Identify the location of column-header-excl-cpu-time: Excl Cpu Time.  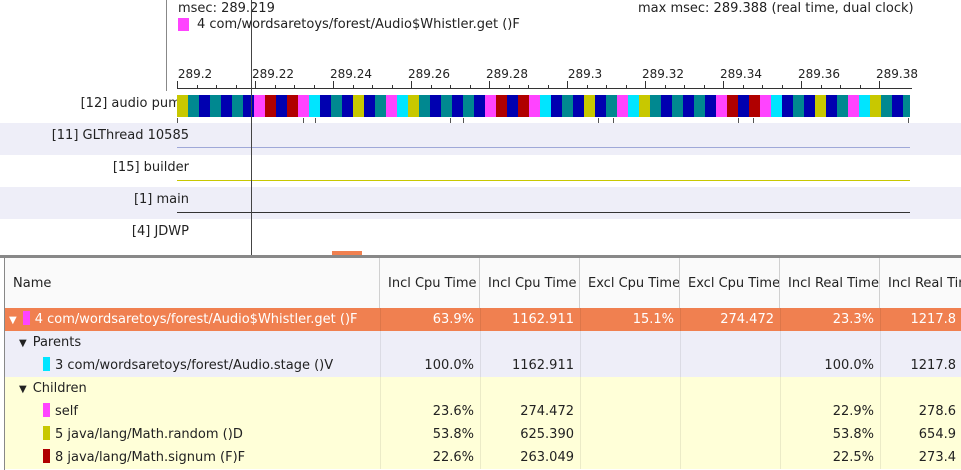
(730, 283).